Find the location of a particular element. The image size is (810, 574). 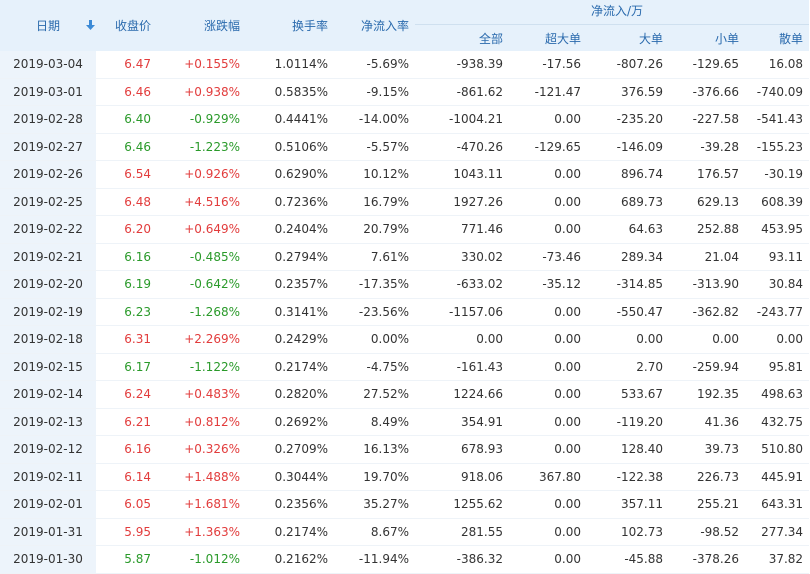

cell-net-inflow-all: 330.02 is located at coordinates (462, 257).